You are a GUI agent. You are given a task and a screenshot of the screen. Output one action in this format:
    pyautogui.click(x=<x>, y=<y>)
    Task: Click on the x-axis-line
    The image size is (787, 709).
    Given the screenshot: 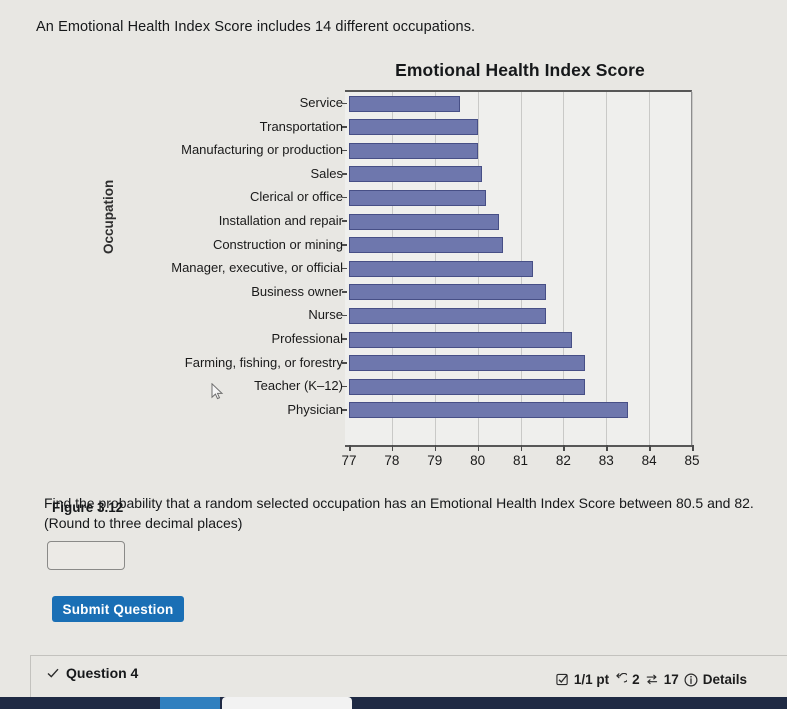 What is the action you would take?
    pyautogui.click(x=519, y=446)
    